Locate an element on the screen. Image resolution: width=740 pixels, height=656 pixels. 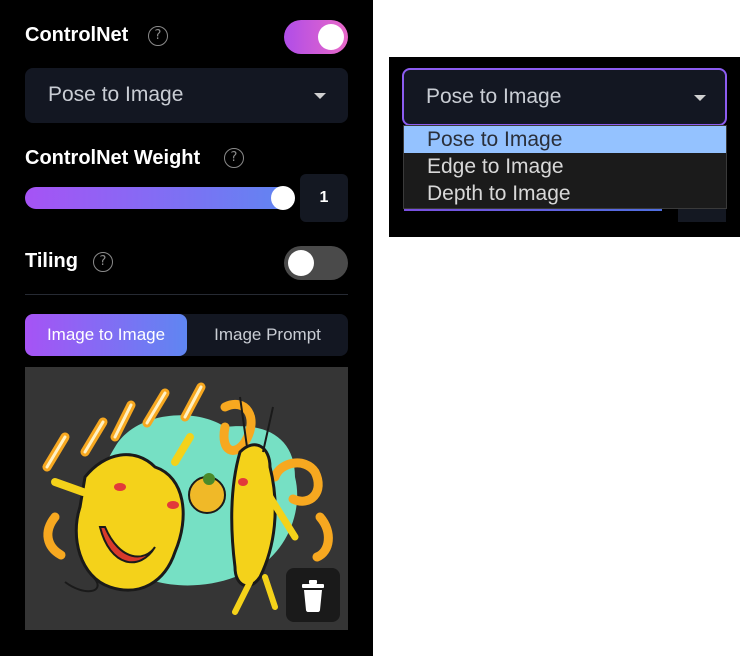
delete-image-button is located at coordinates (313, 595).